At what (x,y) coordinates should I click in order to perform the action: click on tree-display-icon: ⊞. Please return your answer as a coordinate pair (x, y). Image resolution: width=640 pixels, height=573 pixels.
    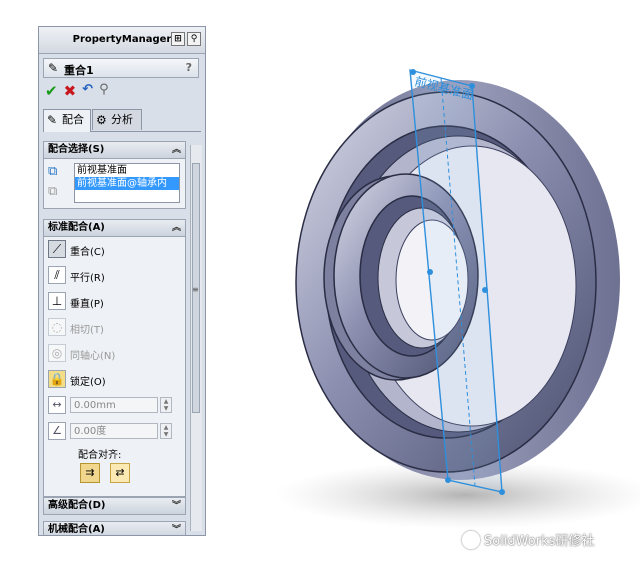
    Looking at the image, I should click on (178, 39).